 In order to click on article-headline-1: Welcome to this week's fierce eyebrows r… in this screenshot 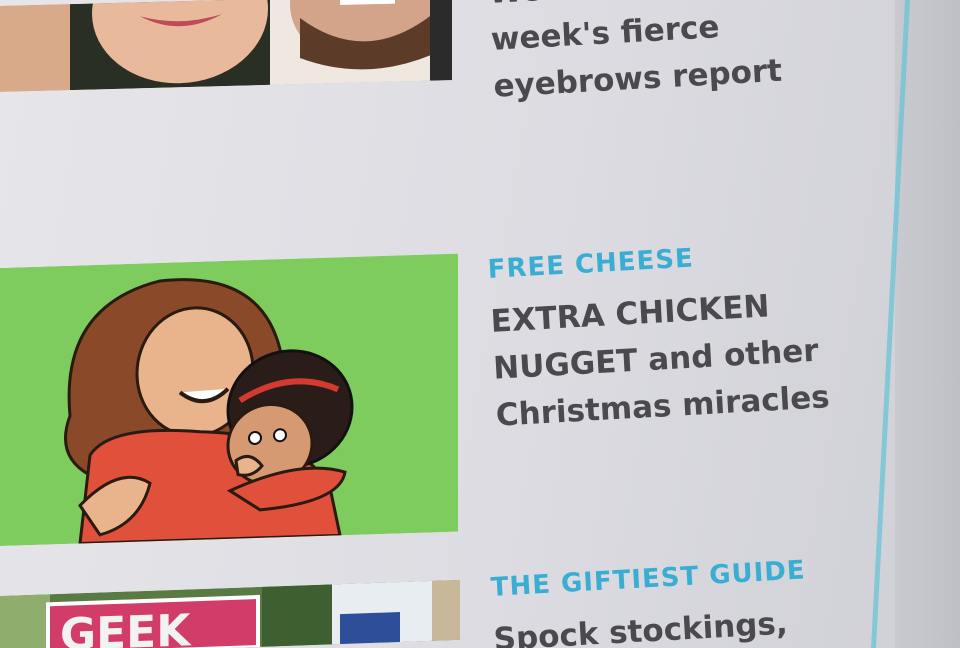, I will do `click(635, 55)`.